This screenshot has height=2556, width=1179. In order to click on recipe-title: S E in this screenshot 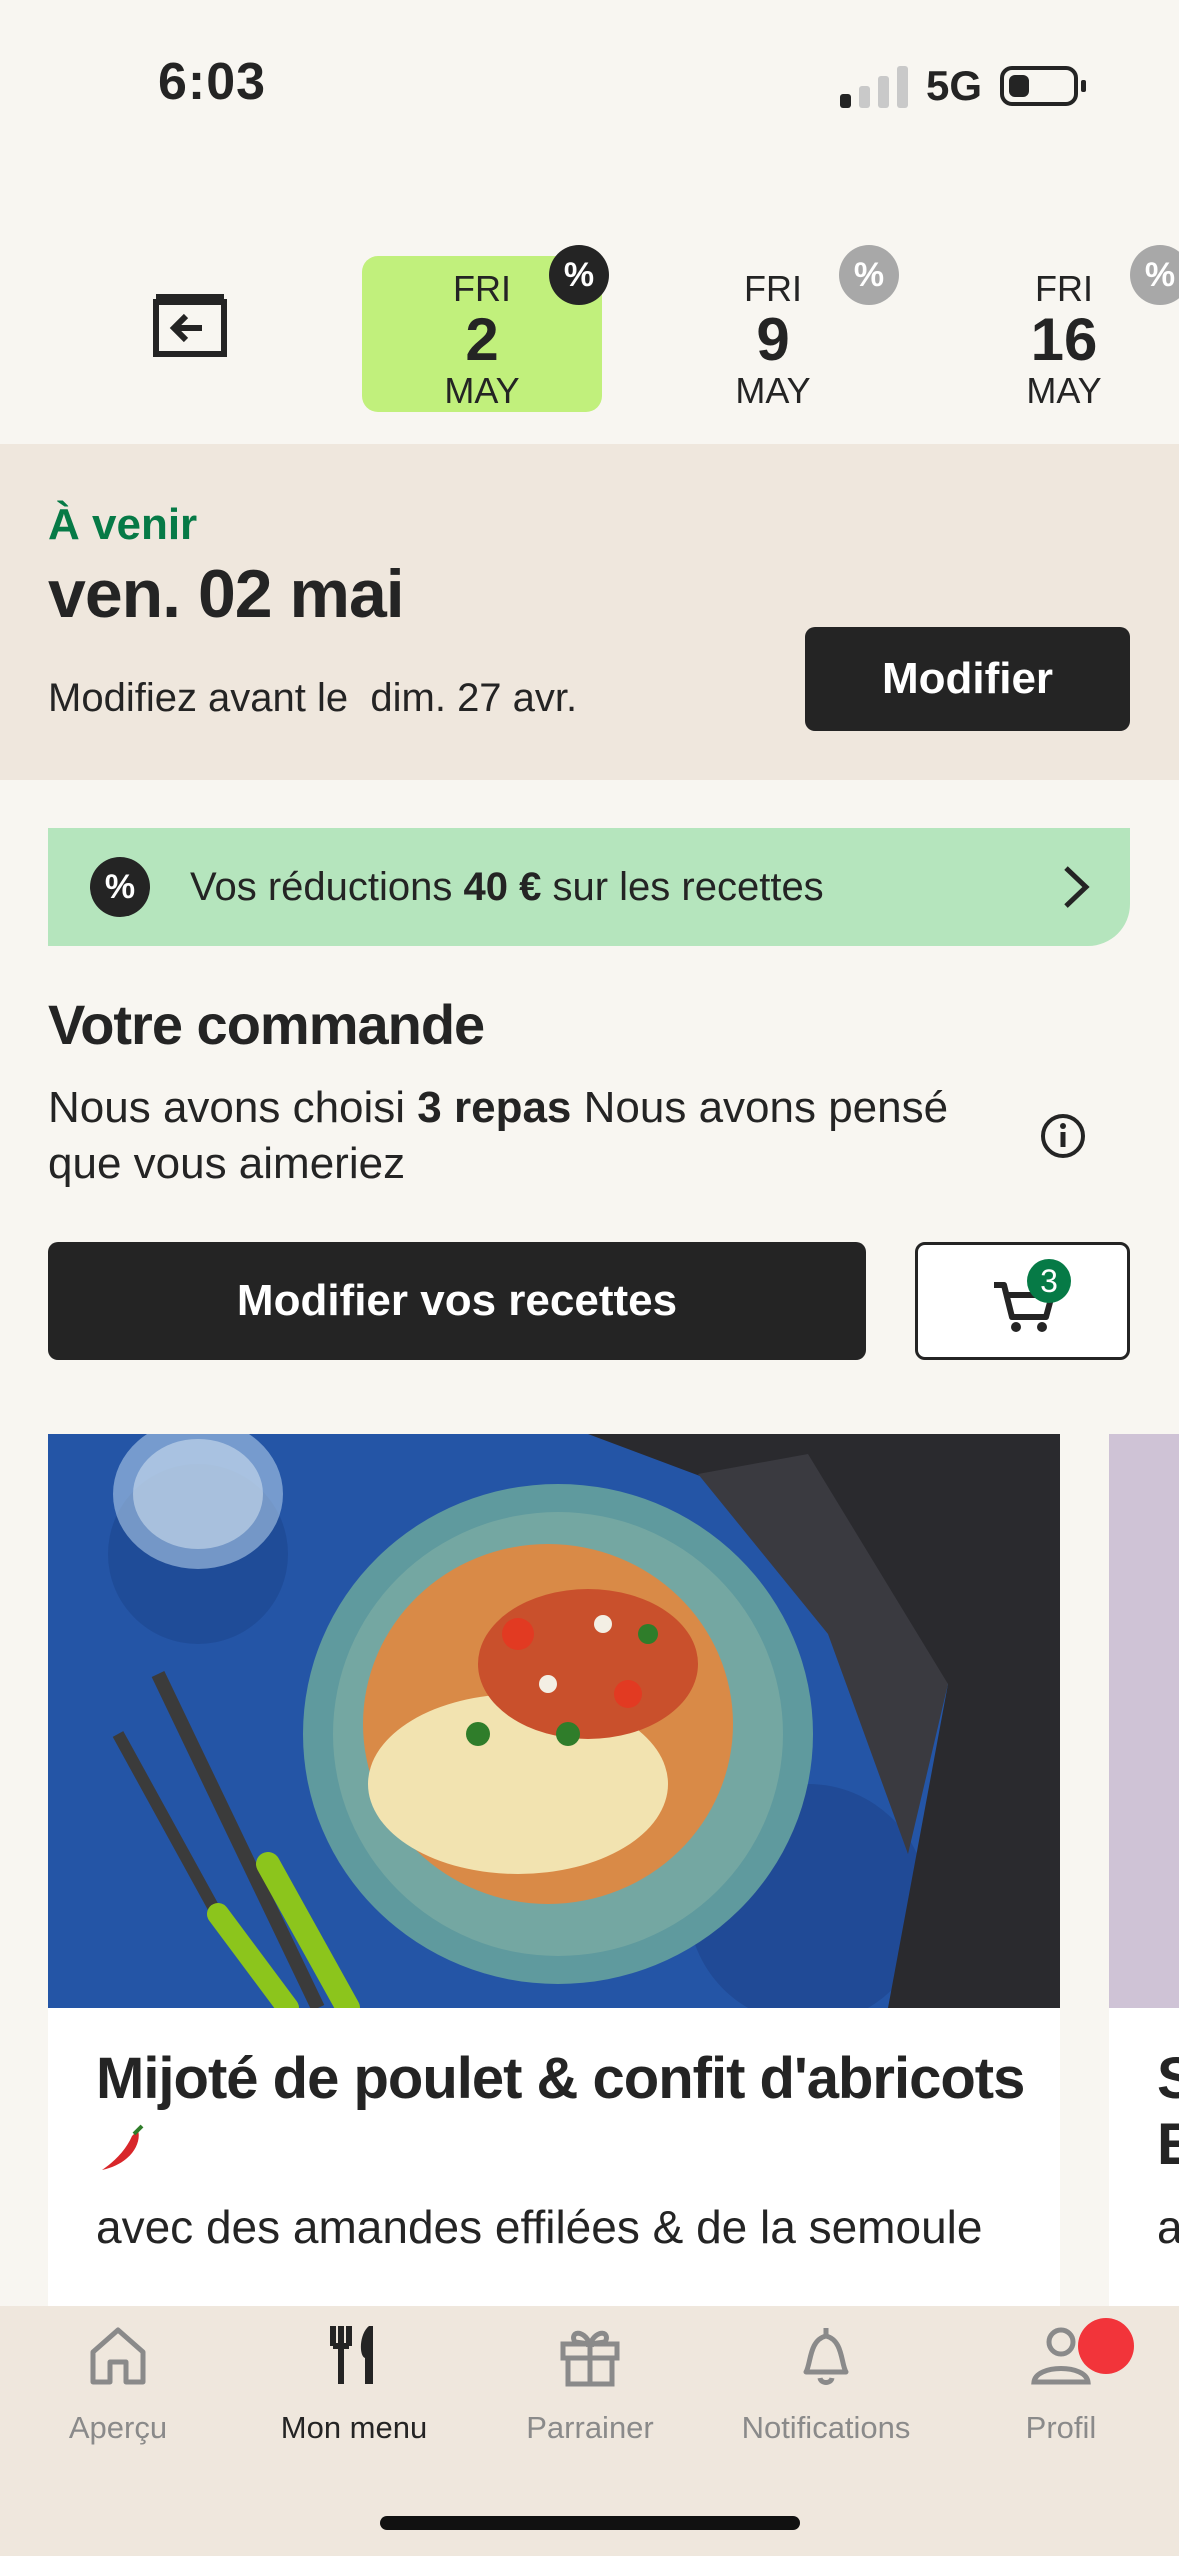, I will do `click(1168, 2111)`.